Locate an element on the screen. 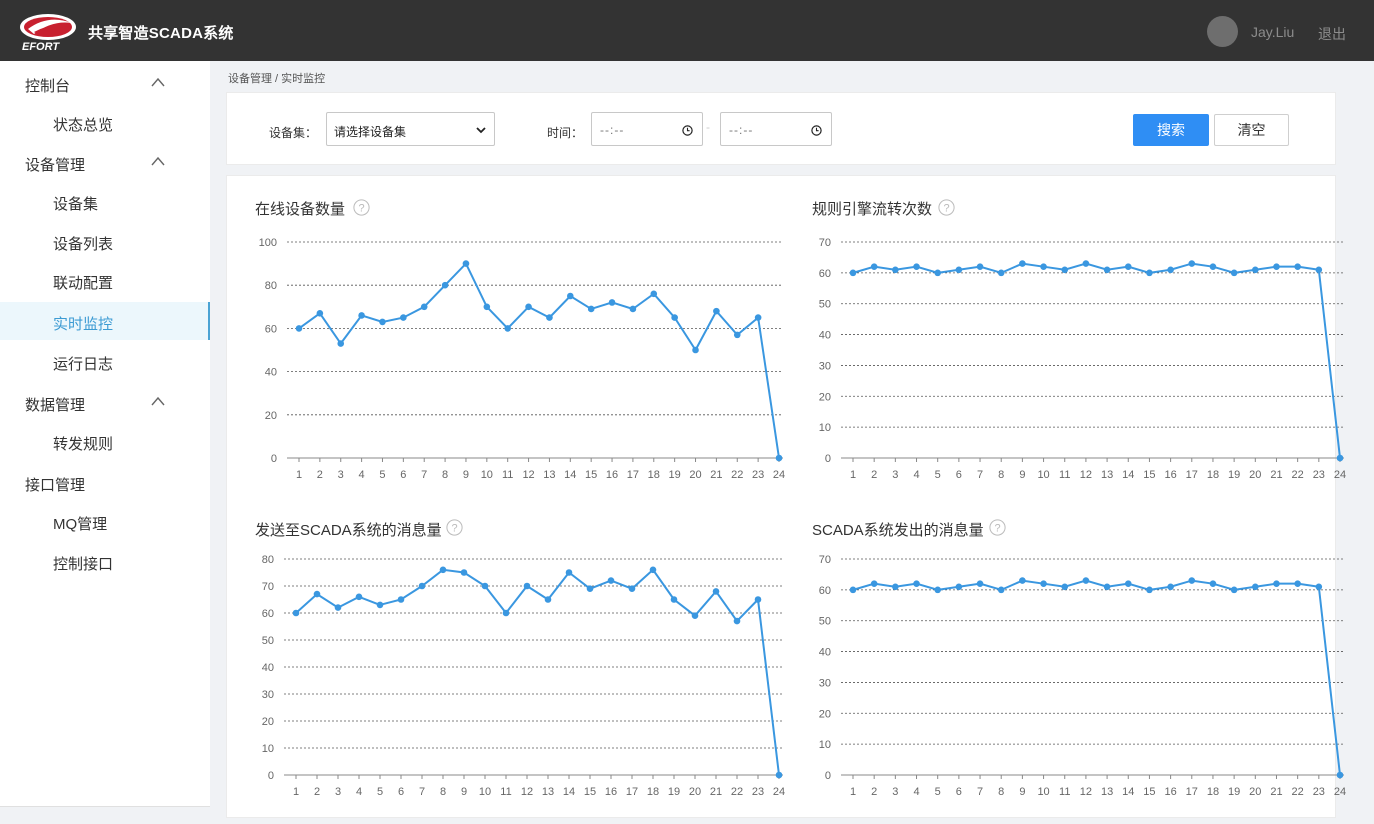 This screenshot has height=824, width=1374. x-tick-label: 15 is located at coordinates (590, 792).